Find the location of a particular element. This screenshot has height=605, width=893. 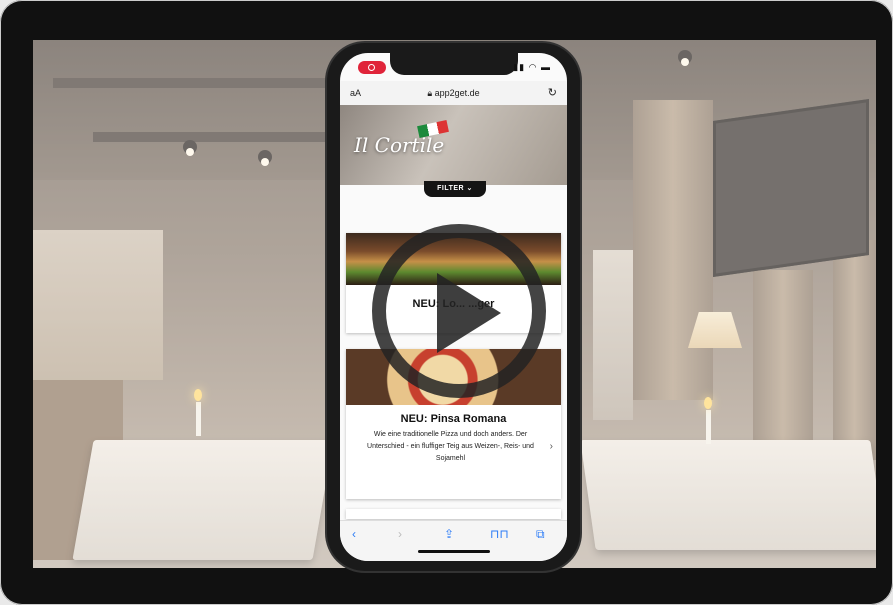

wifi-icon: ◠ is located at coordinates (533, 67).